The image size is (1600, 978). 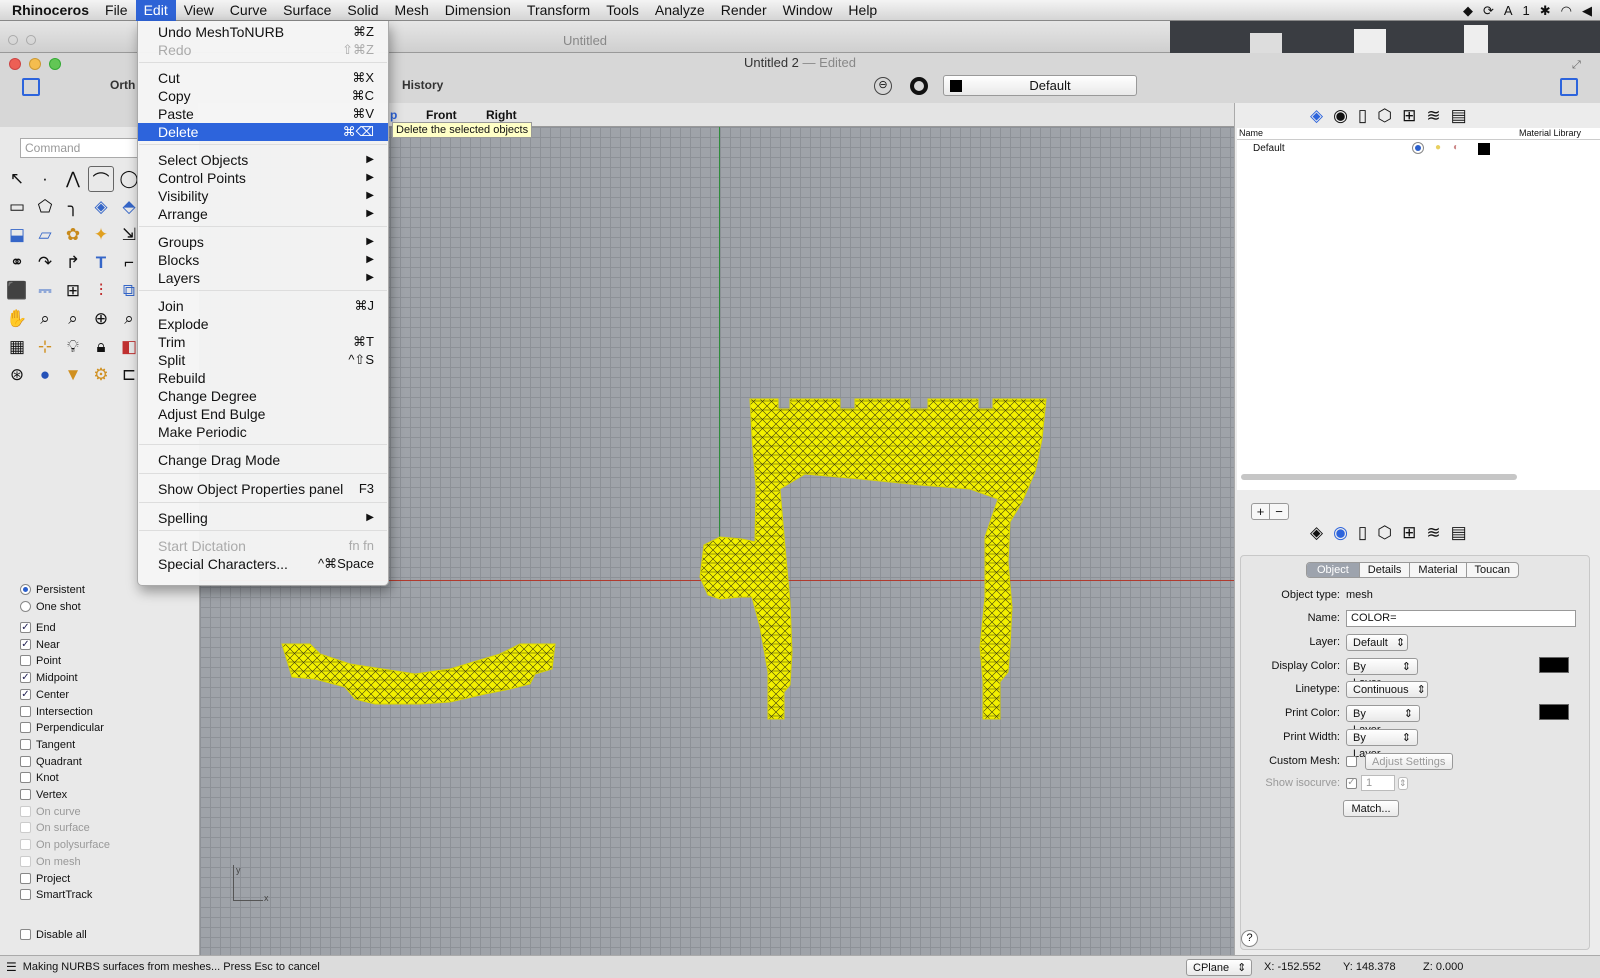 What do you see at coordinates (101, 347) in the screenshot?
I see `lock-icon: 🔒︎` at bounding box center [101, 347].